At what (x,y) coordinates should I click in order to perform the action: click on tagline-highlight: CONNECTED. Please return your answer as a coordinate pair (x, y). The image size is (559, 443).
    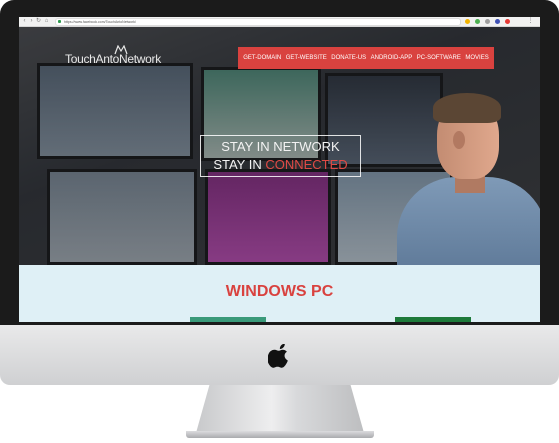
    Looking at the image, I should click on (306, 164).